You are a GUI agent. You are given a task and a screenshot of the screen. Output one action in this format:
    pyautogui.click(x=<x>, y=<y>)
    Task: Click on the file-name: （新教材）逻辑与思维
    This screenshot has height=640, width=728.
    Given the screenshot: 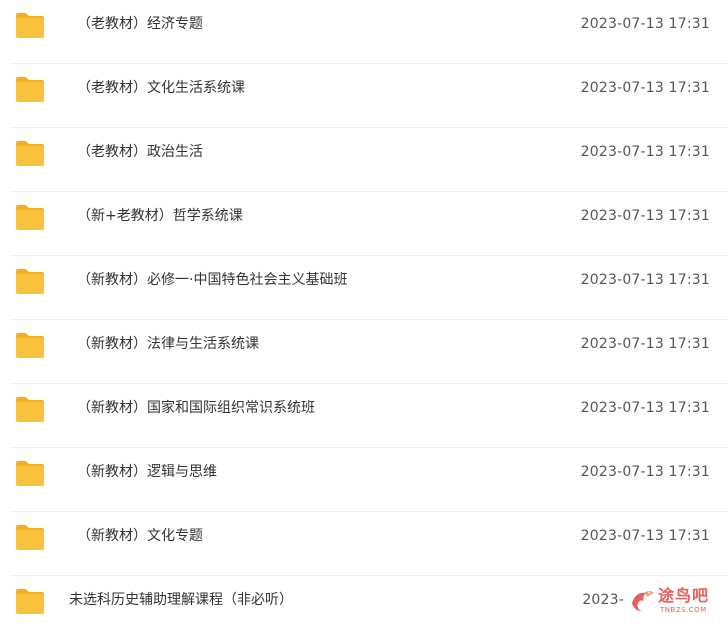 What is the action you would take?
    pyautogui.click(x=147, y=472)
    